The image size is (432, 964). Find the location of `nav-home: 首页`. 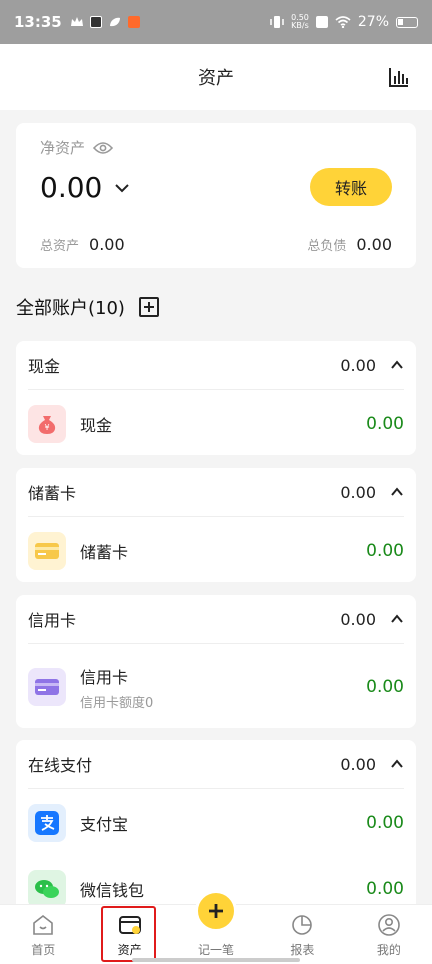

nav-home: 首页 is located at coordinates (43, 934).